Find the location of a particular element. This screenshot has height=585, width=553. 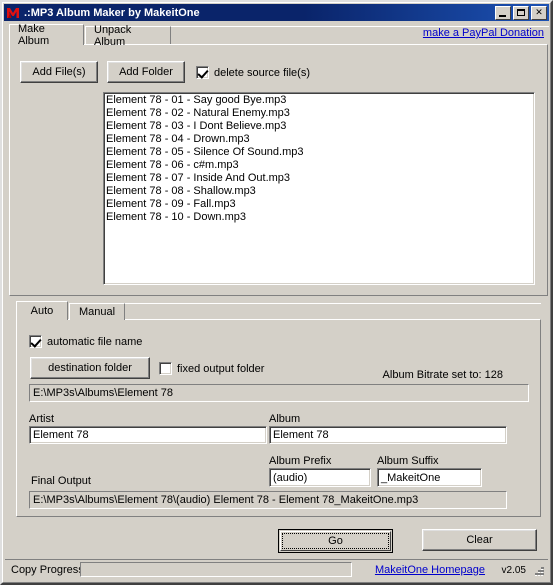

destination-folder-label: destination folder is located at coordinates (90, 368).